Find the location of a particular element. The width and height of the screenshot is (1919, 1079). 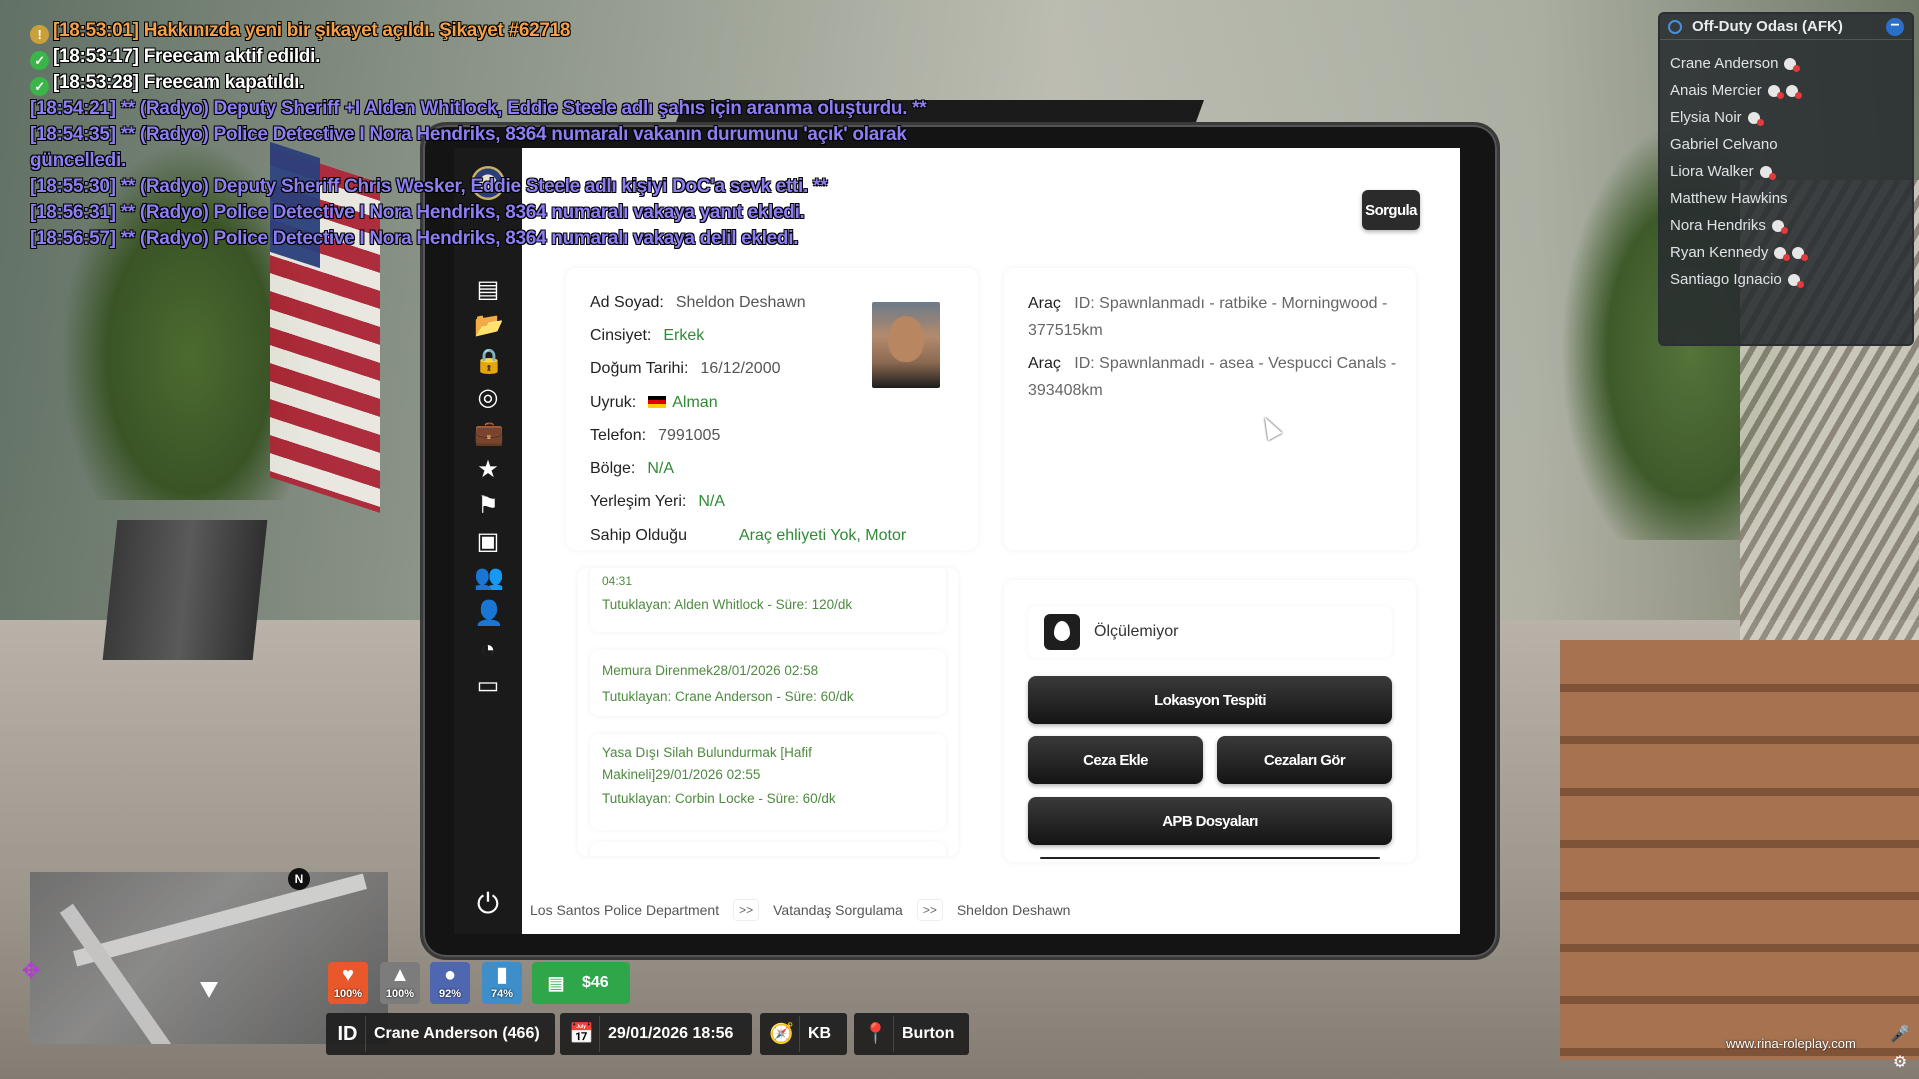

users-icon: 👥 is located at coordinates (489, 578).